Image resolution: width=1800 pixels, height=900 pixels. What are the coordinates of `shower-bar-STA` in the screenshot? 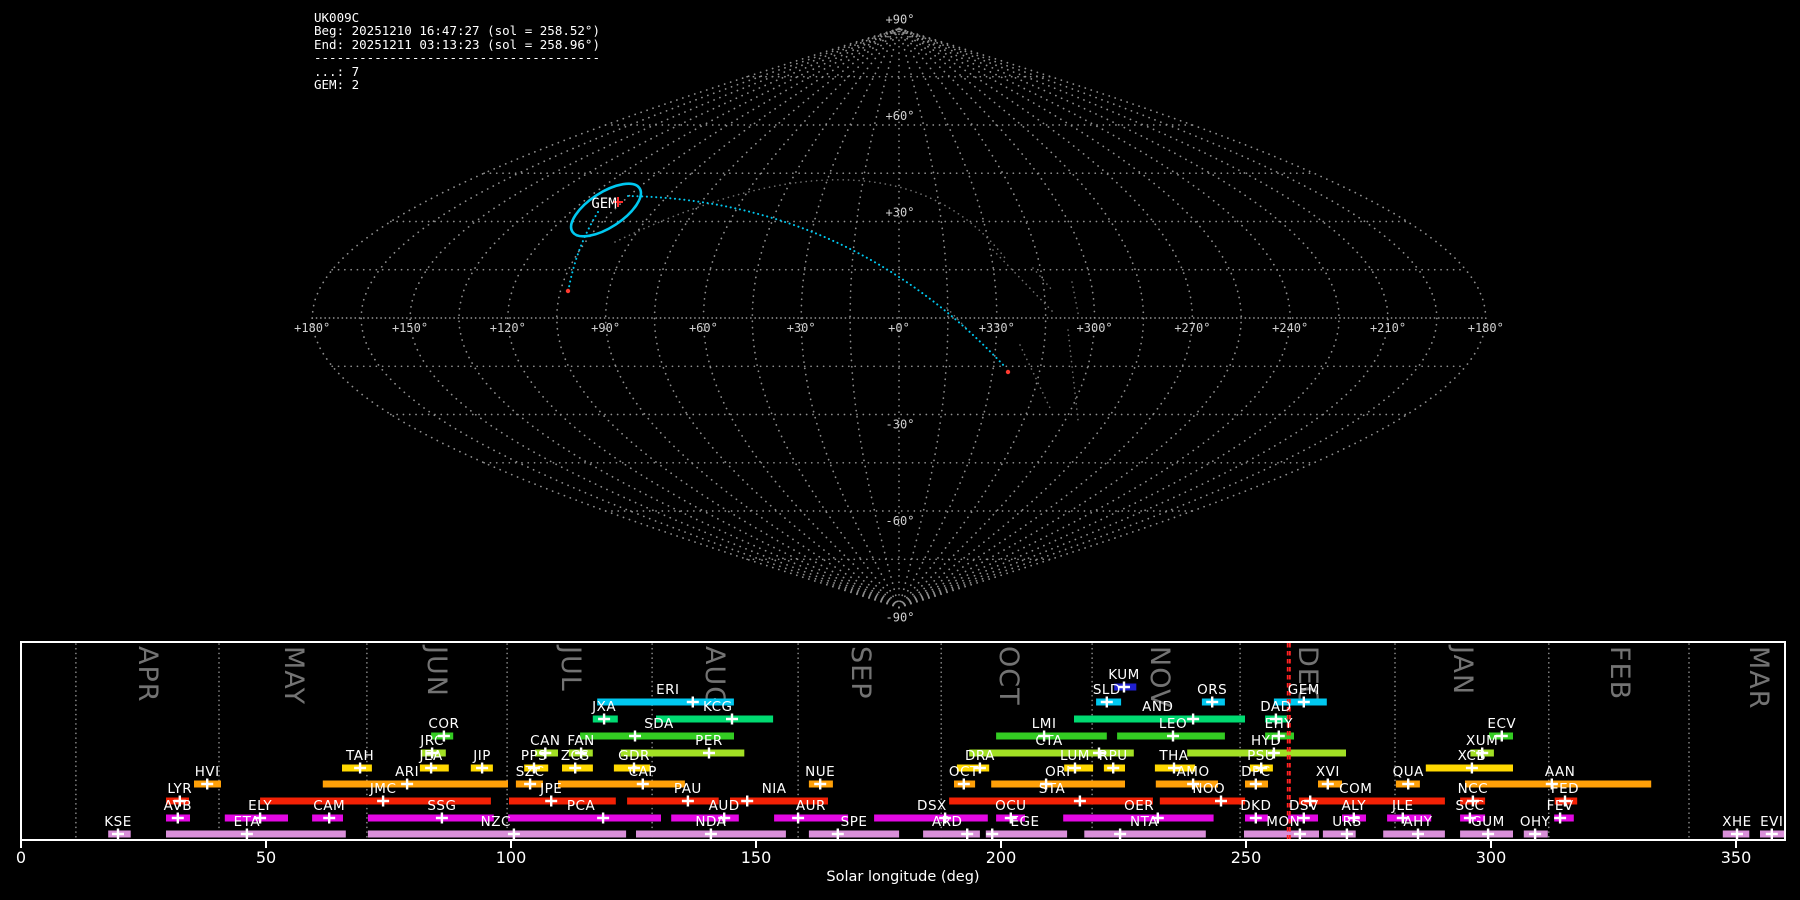 It's located at (1051, 801).